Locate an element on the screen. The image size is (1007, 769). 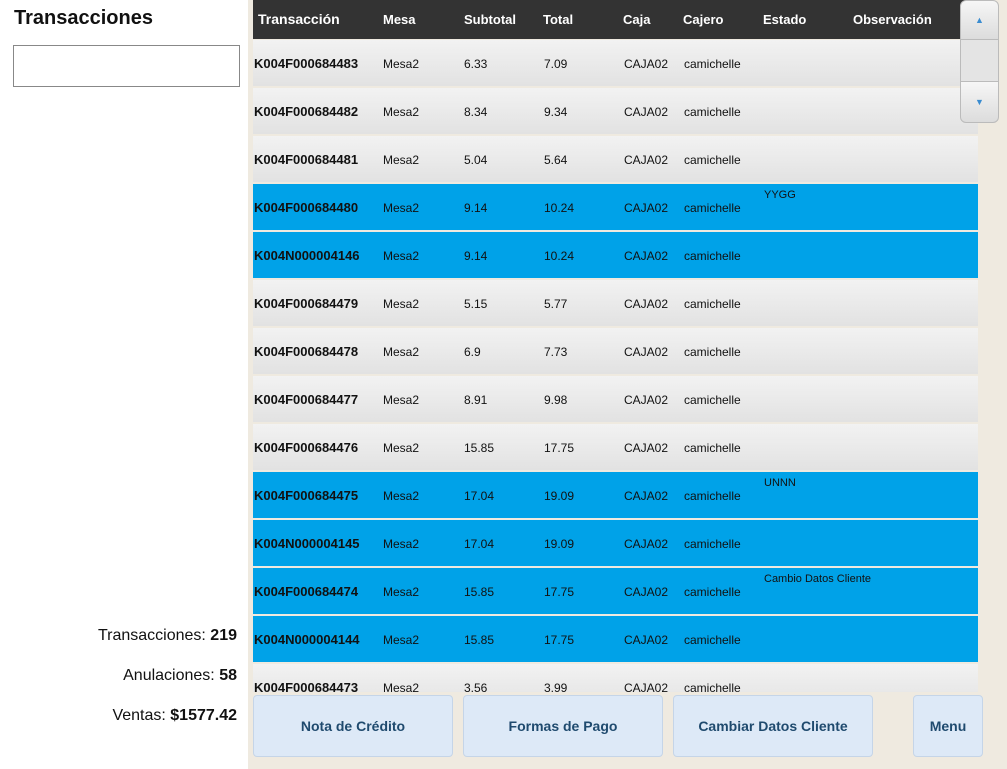
cell-total: 19.09 is located at coordinates (559, 544).